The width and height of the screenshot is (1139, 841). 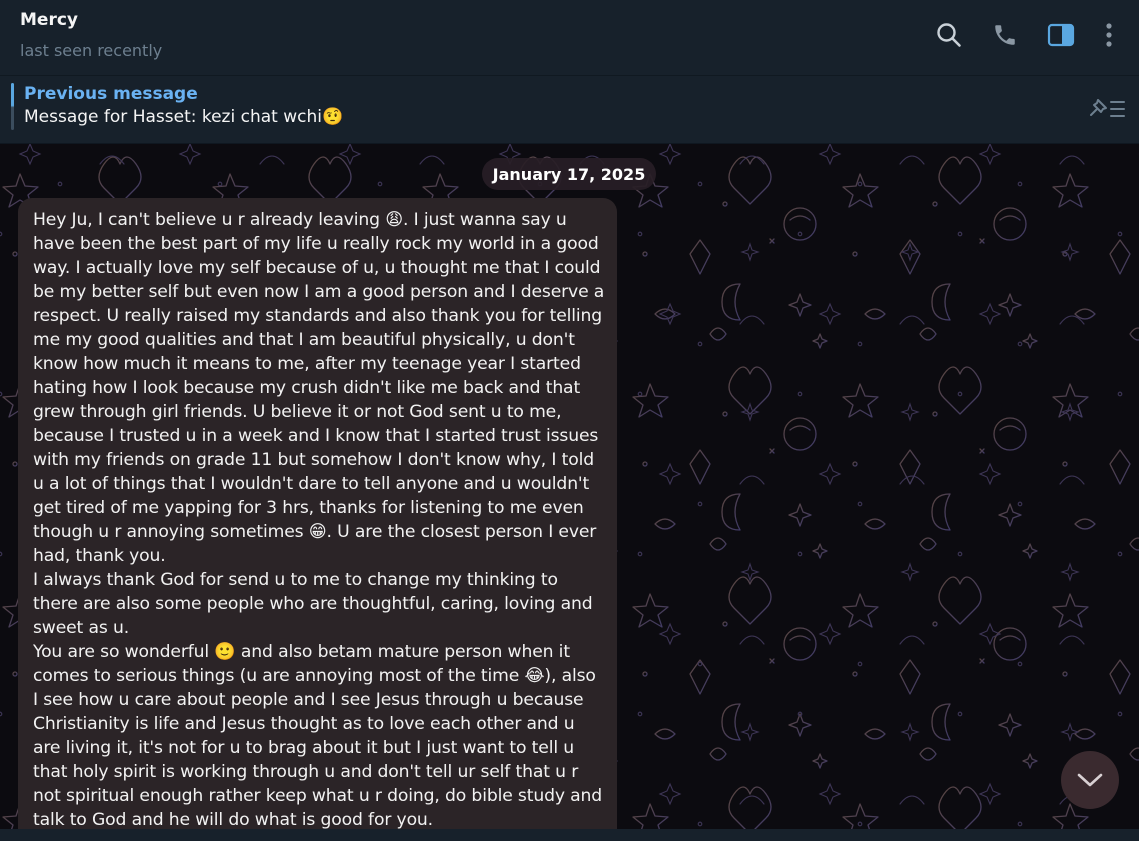 I want to click on more-vertical-icon, so click(x=1109, y=35).